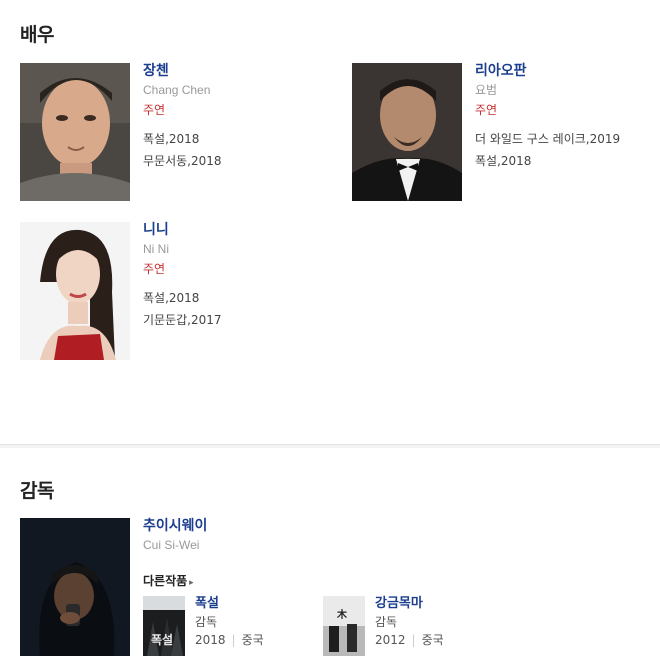  Describe the element at coordinates (486, 90) in the screenshot. I see `actor-english-name: 요범` at that location.